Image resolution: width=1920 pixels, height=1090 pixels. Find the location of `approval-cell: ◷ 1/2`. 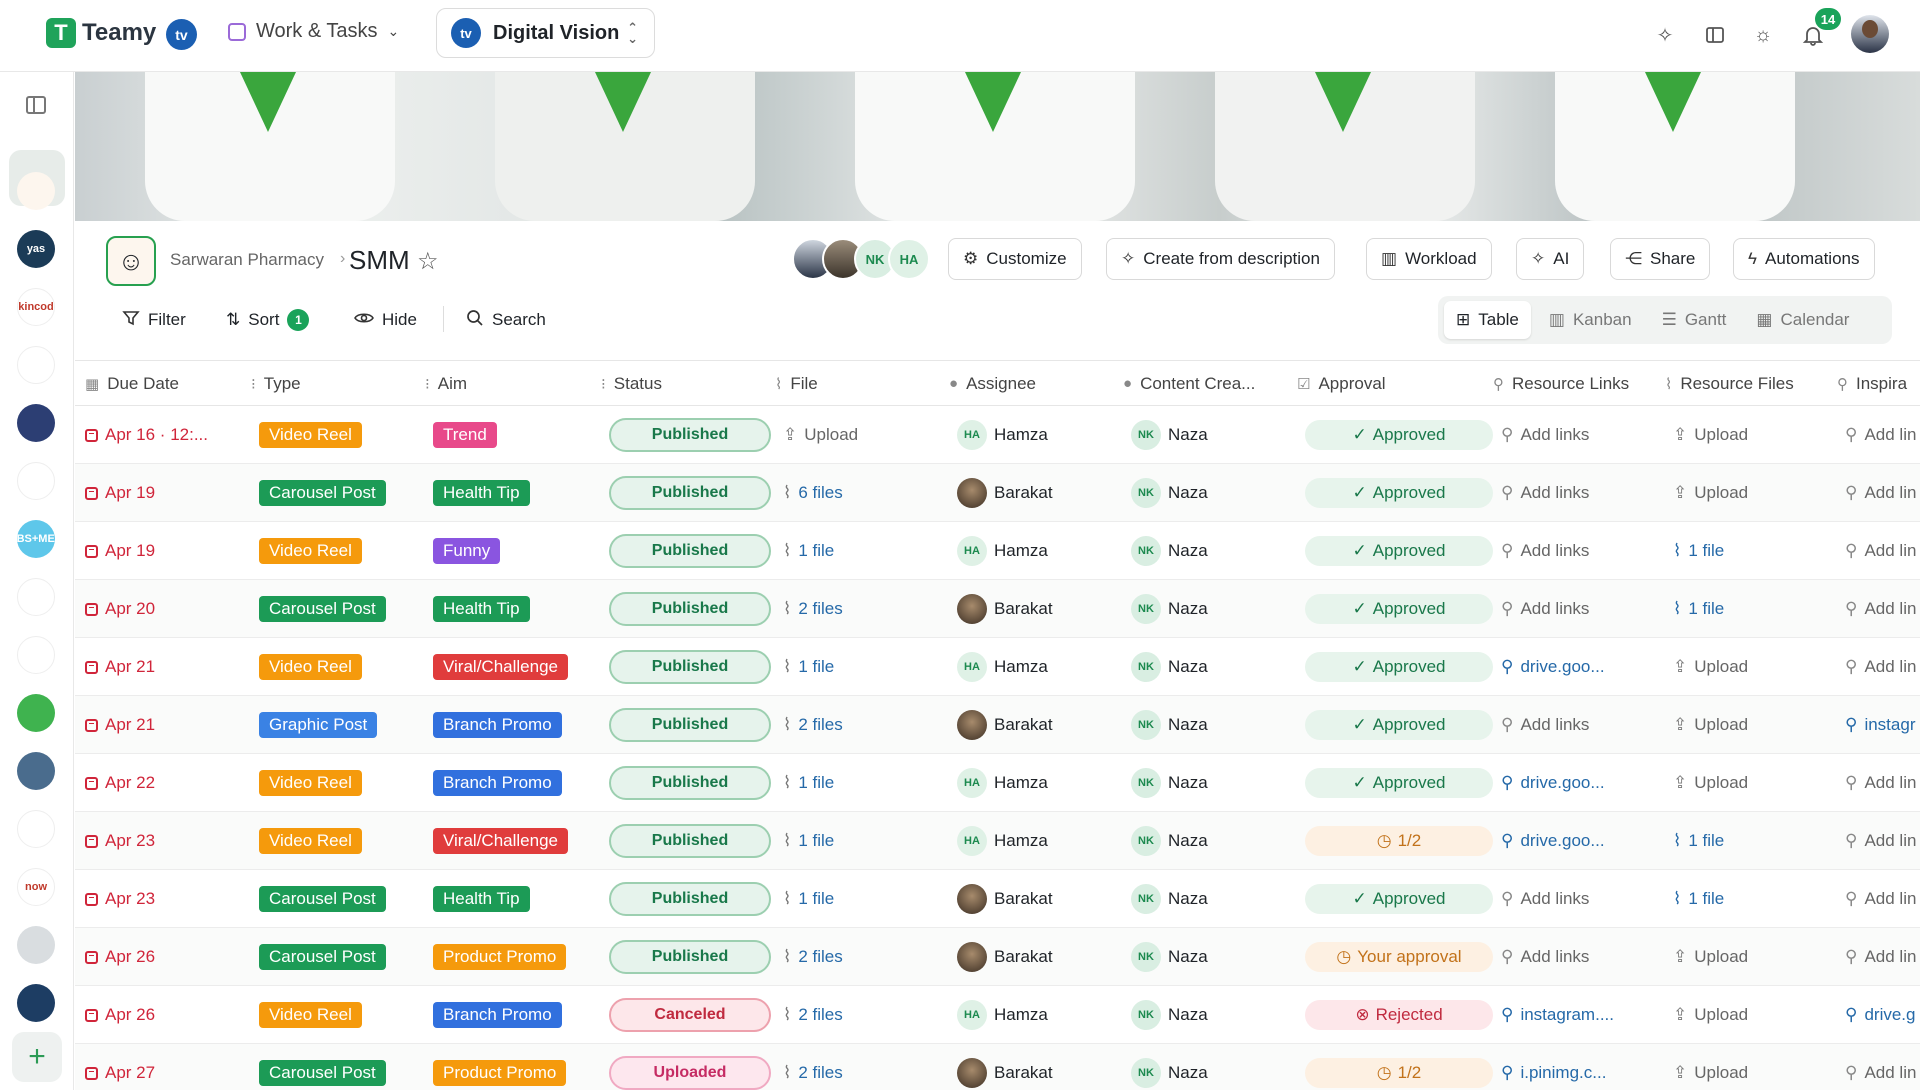

approval-cell: ◷ 1/2 is located at coordinates (1399, 841).